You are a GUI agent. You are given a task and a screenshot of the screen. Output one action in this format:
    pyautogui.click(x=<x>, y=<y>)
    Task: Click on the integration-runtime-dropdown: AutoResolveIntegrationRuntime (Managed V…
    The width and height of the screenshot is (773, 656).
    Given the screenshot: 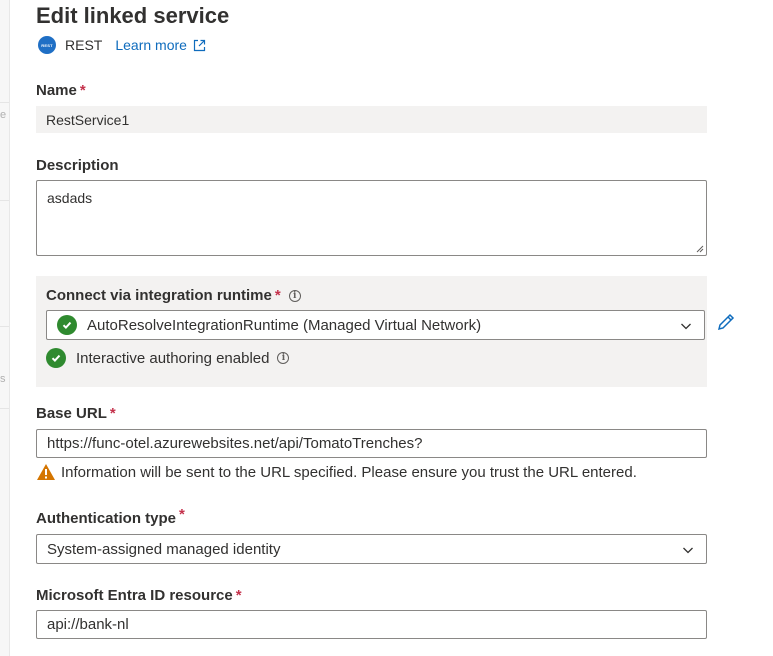 What is the action you would take?
    pyautogui.click(x=375, y=325)
    